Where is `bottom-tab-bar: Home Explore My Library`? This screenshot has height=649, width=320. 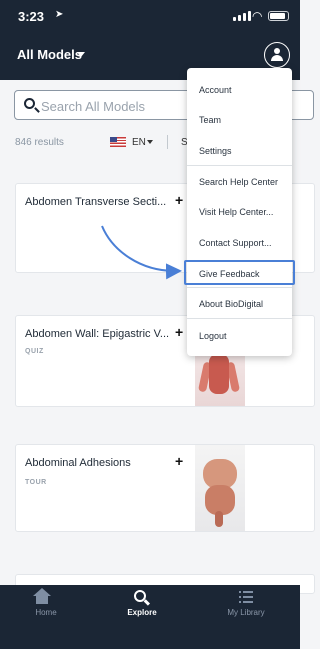
bottom-tab-bar: Home Explore My Library is located at coordinates (150, 617).